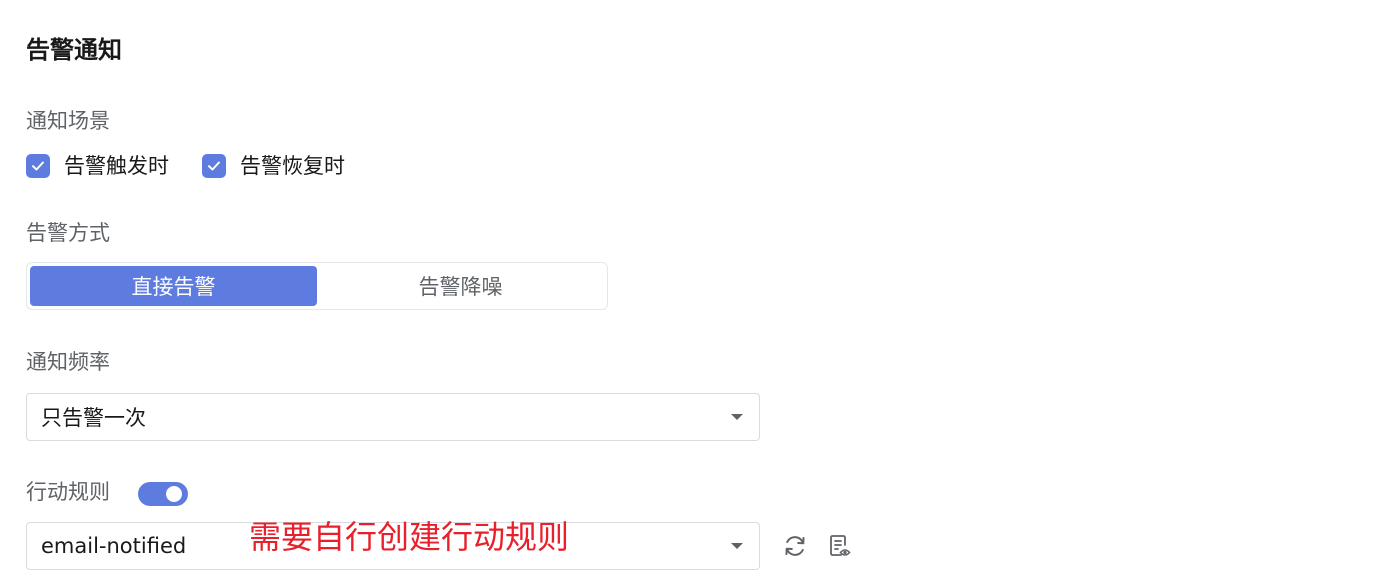 This screenshot has height=585, width=1391. I want to click on select-value: 只告警一次, so click(93, 418).